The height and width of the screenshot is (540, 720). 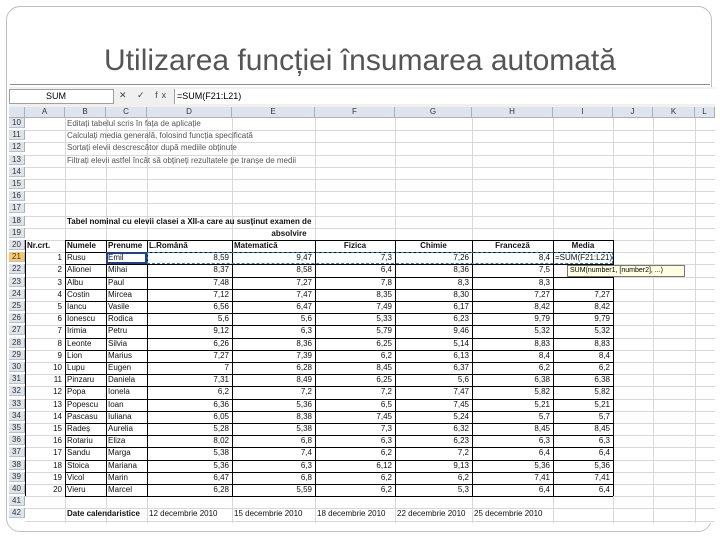 I want to click on cell-prenume: Mariana, so click(x=126, y=466).